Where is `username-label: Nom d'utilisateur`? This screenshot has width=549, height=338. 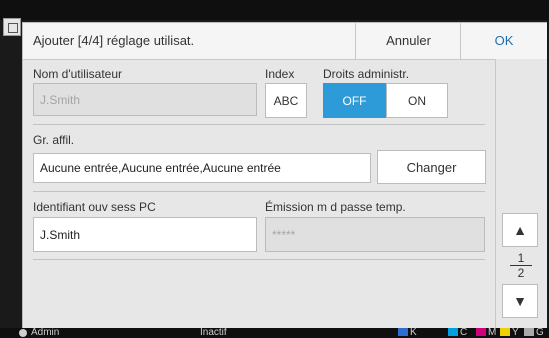
username-label: Nom d'utilisateur is located at coordinates (77, 74).